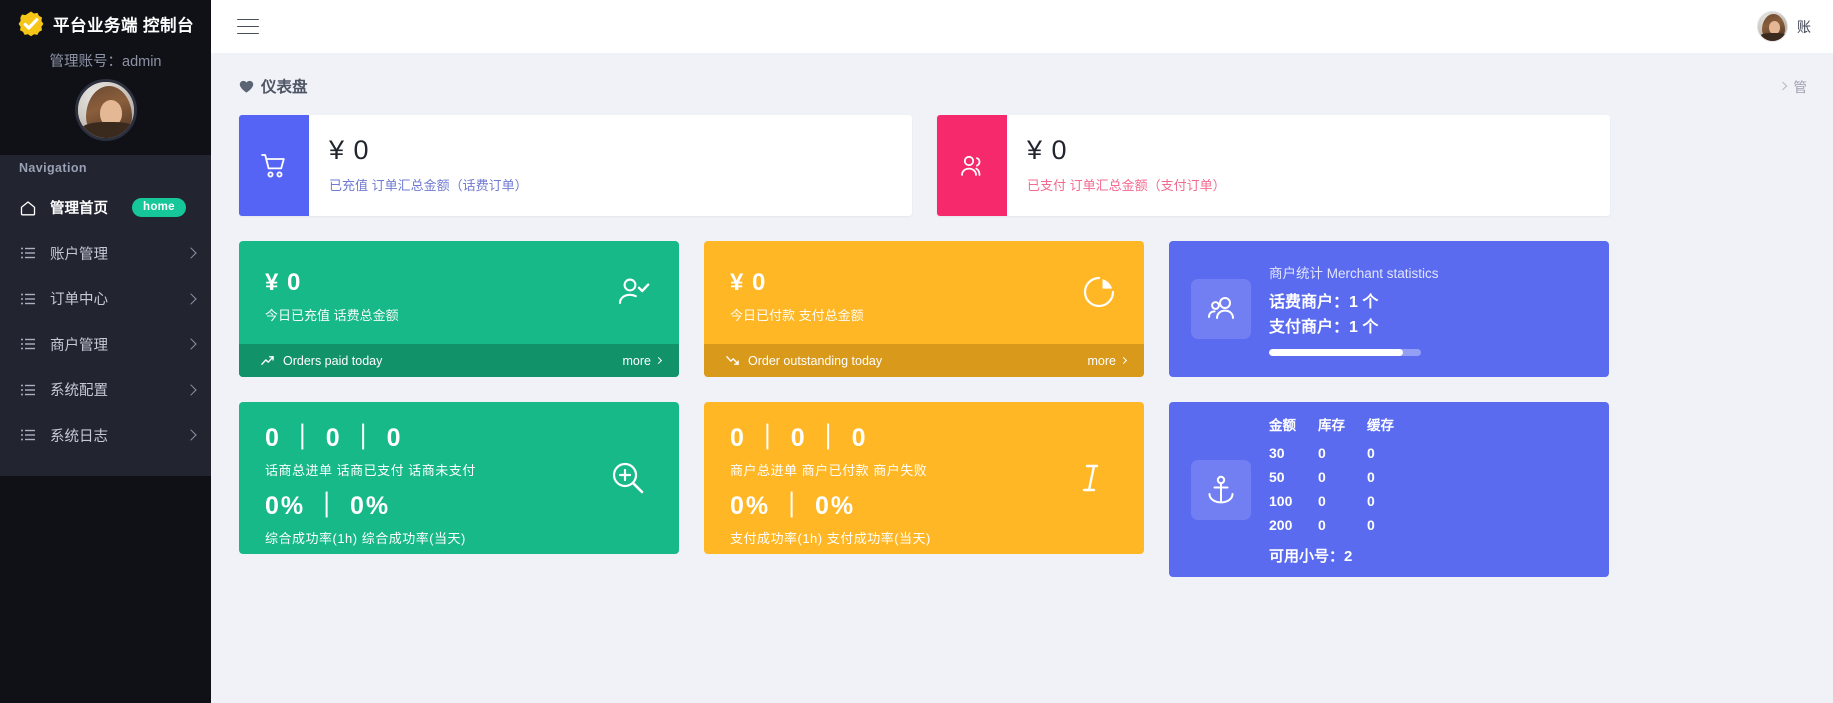 The image size is (1833, 703). Describe the element at coordinates (79, 254) in the screenshot. I see `sidebar-item-label: 账户管理` at that location.